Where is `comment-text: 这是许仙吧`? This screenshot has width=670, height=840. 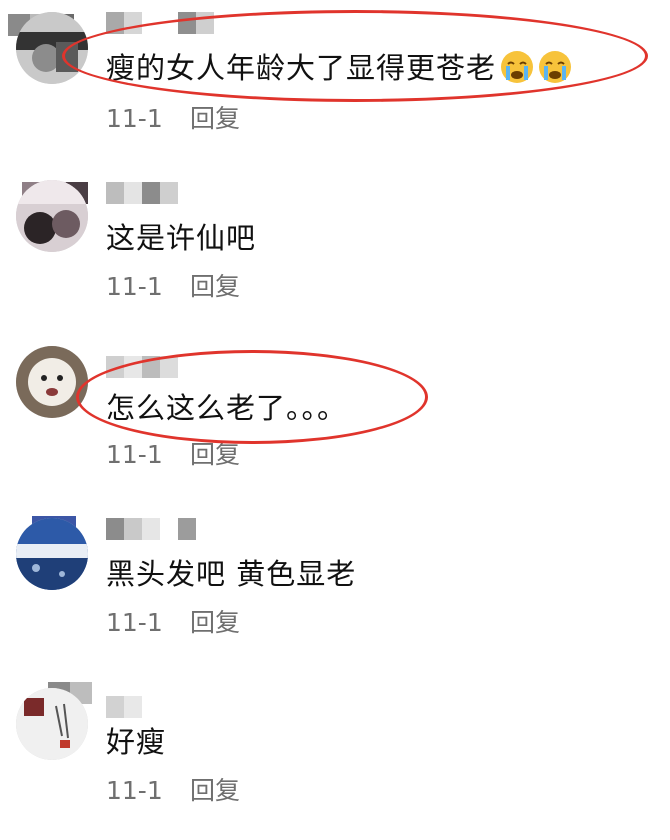
comment-text: 这是许仙吧 is located at coordinates (181, 238).